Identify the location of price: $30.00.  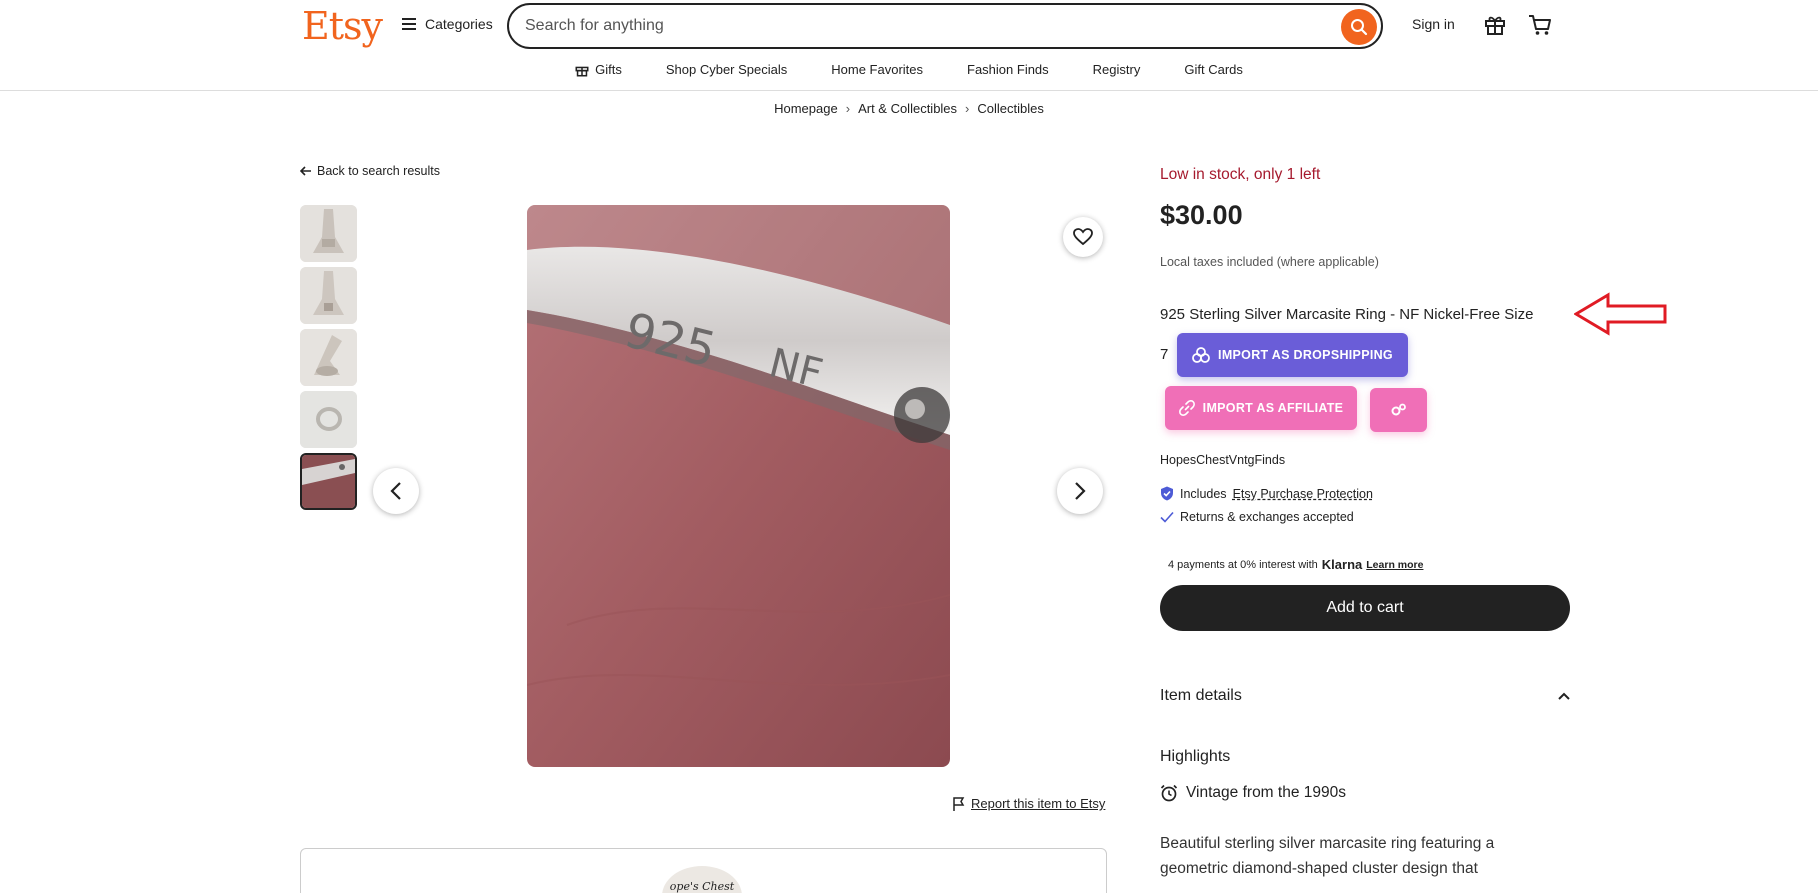
(1201, 215).